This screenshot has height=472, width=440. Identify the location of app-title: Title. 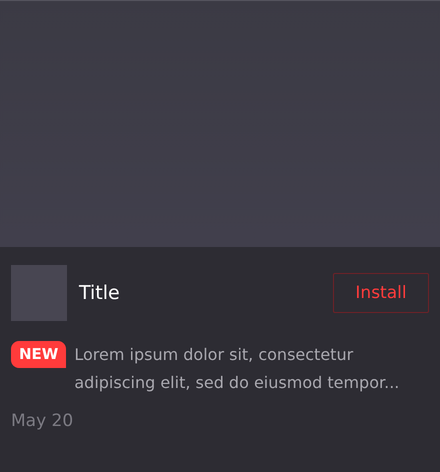
(100, 293).